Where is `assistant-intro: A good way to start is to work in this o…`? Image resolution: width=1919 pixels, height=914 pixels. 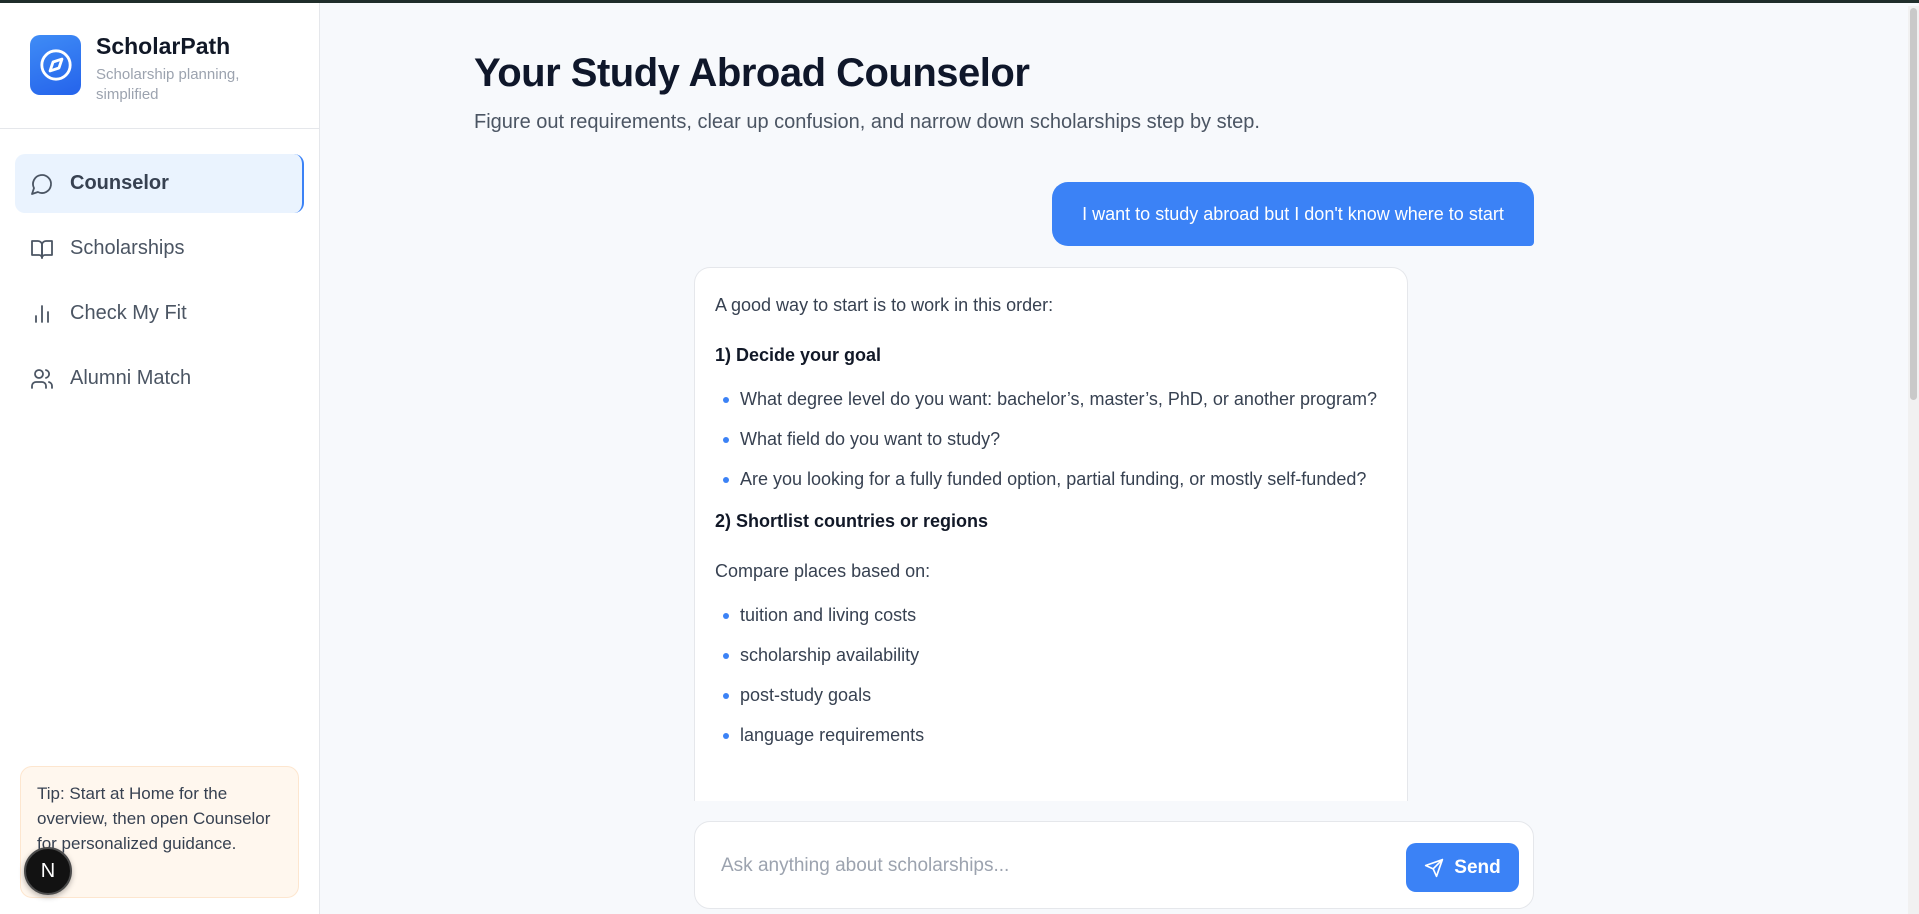
assistant-intro: A good way to start is to work in this o… is located at coordinates (884, 305).